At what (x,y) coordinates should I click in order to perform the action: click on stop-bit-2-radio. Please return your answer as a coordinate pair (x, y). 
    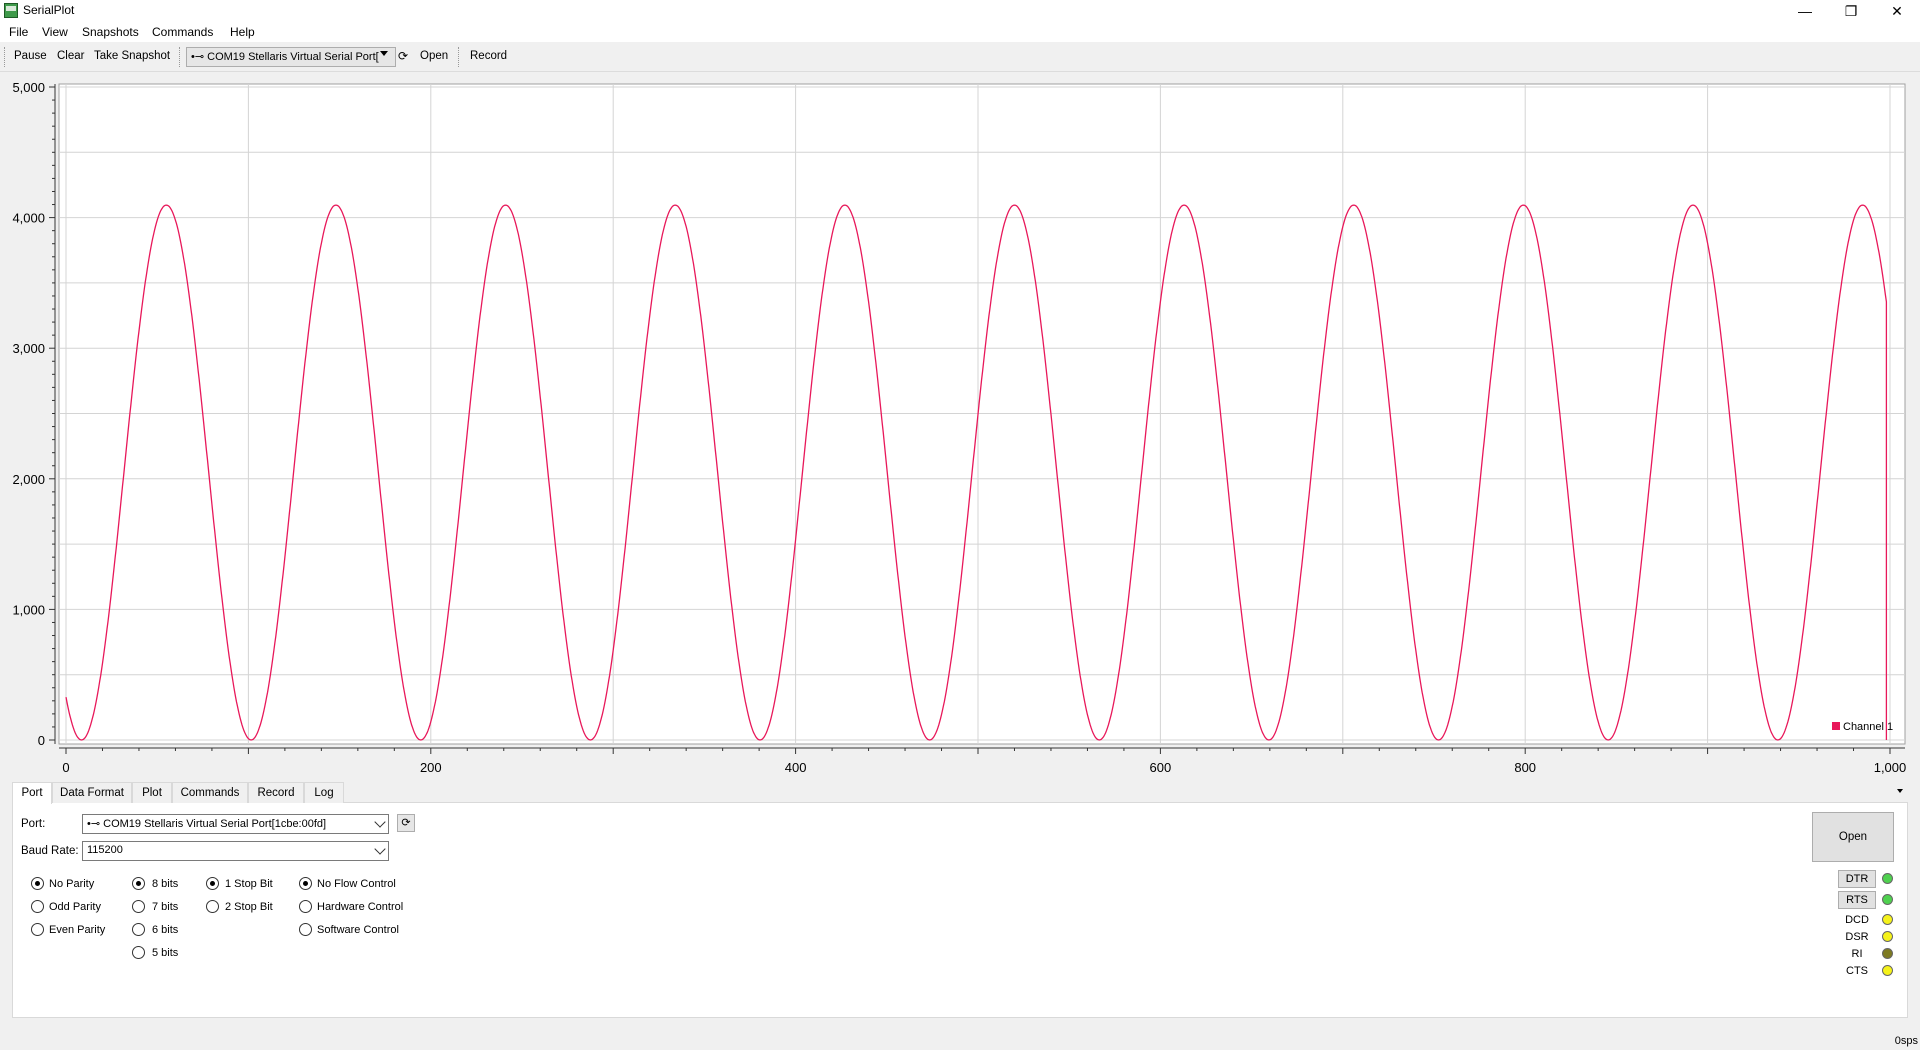
    Looking at the image, I should click on (212, 906).